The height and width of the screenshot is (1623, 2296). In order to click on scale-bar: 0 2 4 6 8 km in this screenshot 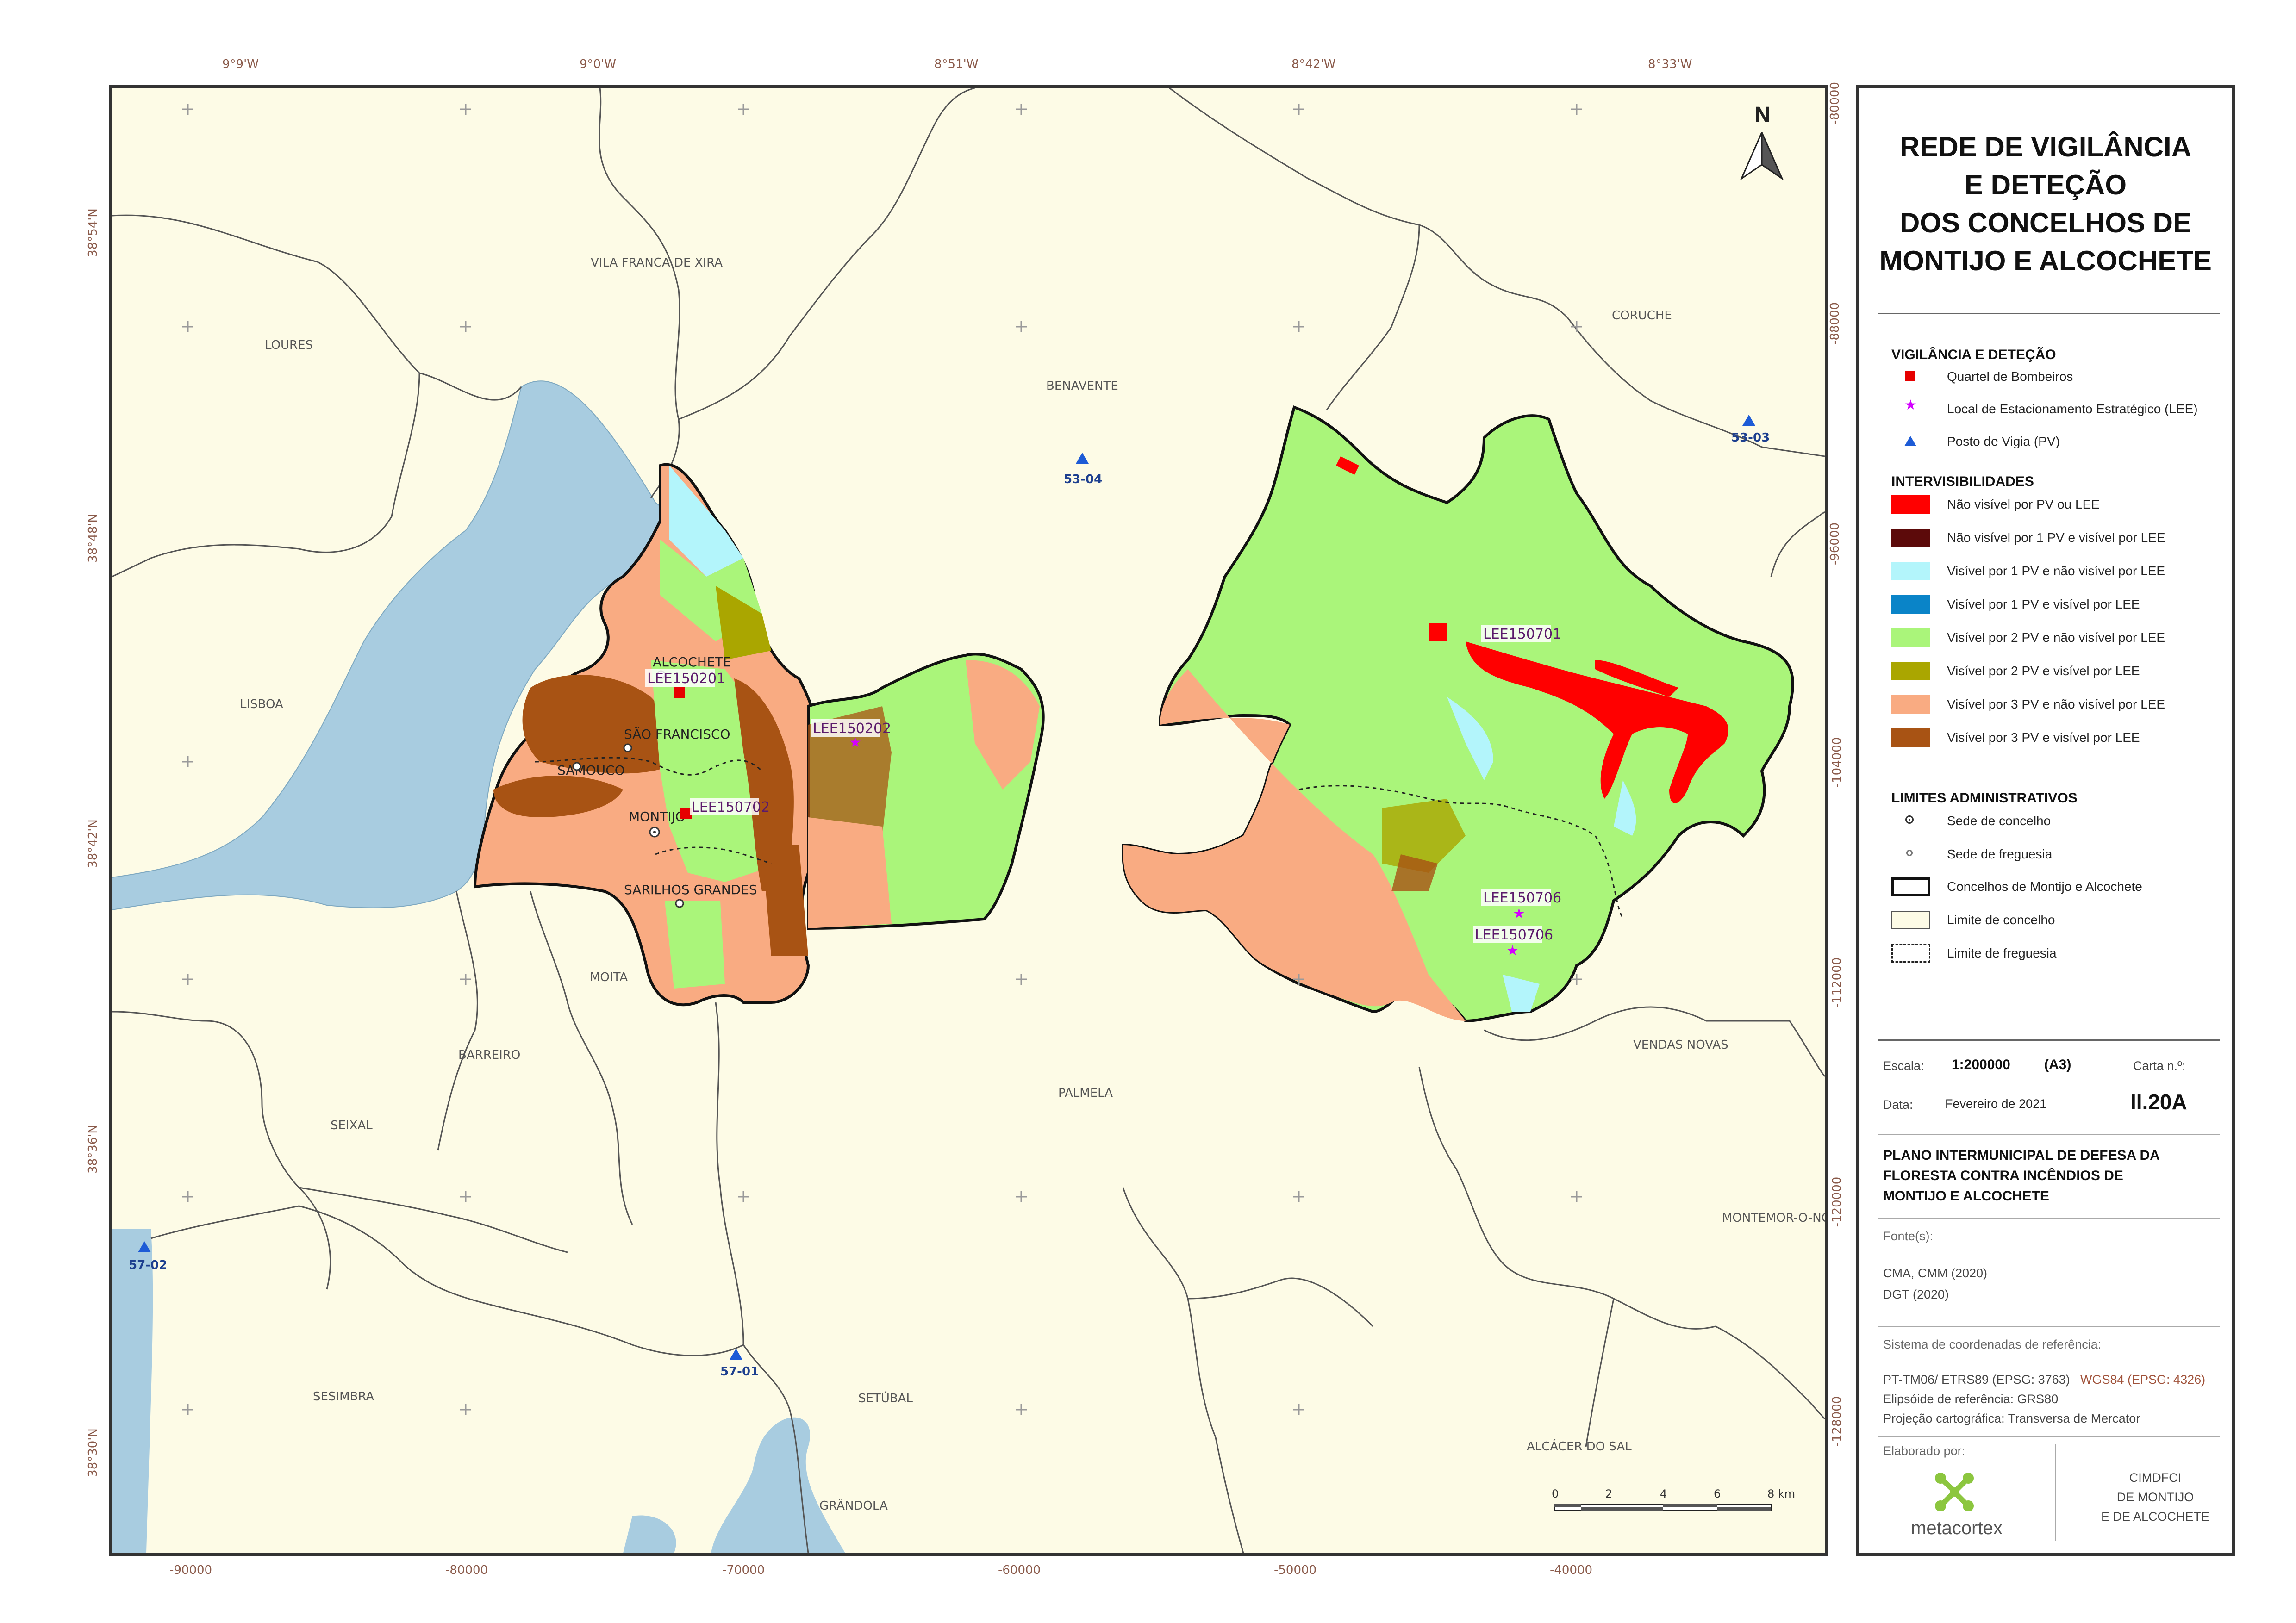, I will do `click(1673, 1499)`.